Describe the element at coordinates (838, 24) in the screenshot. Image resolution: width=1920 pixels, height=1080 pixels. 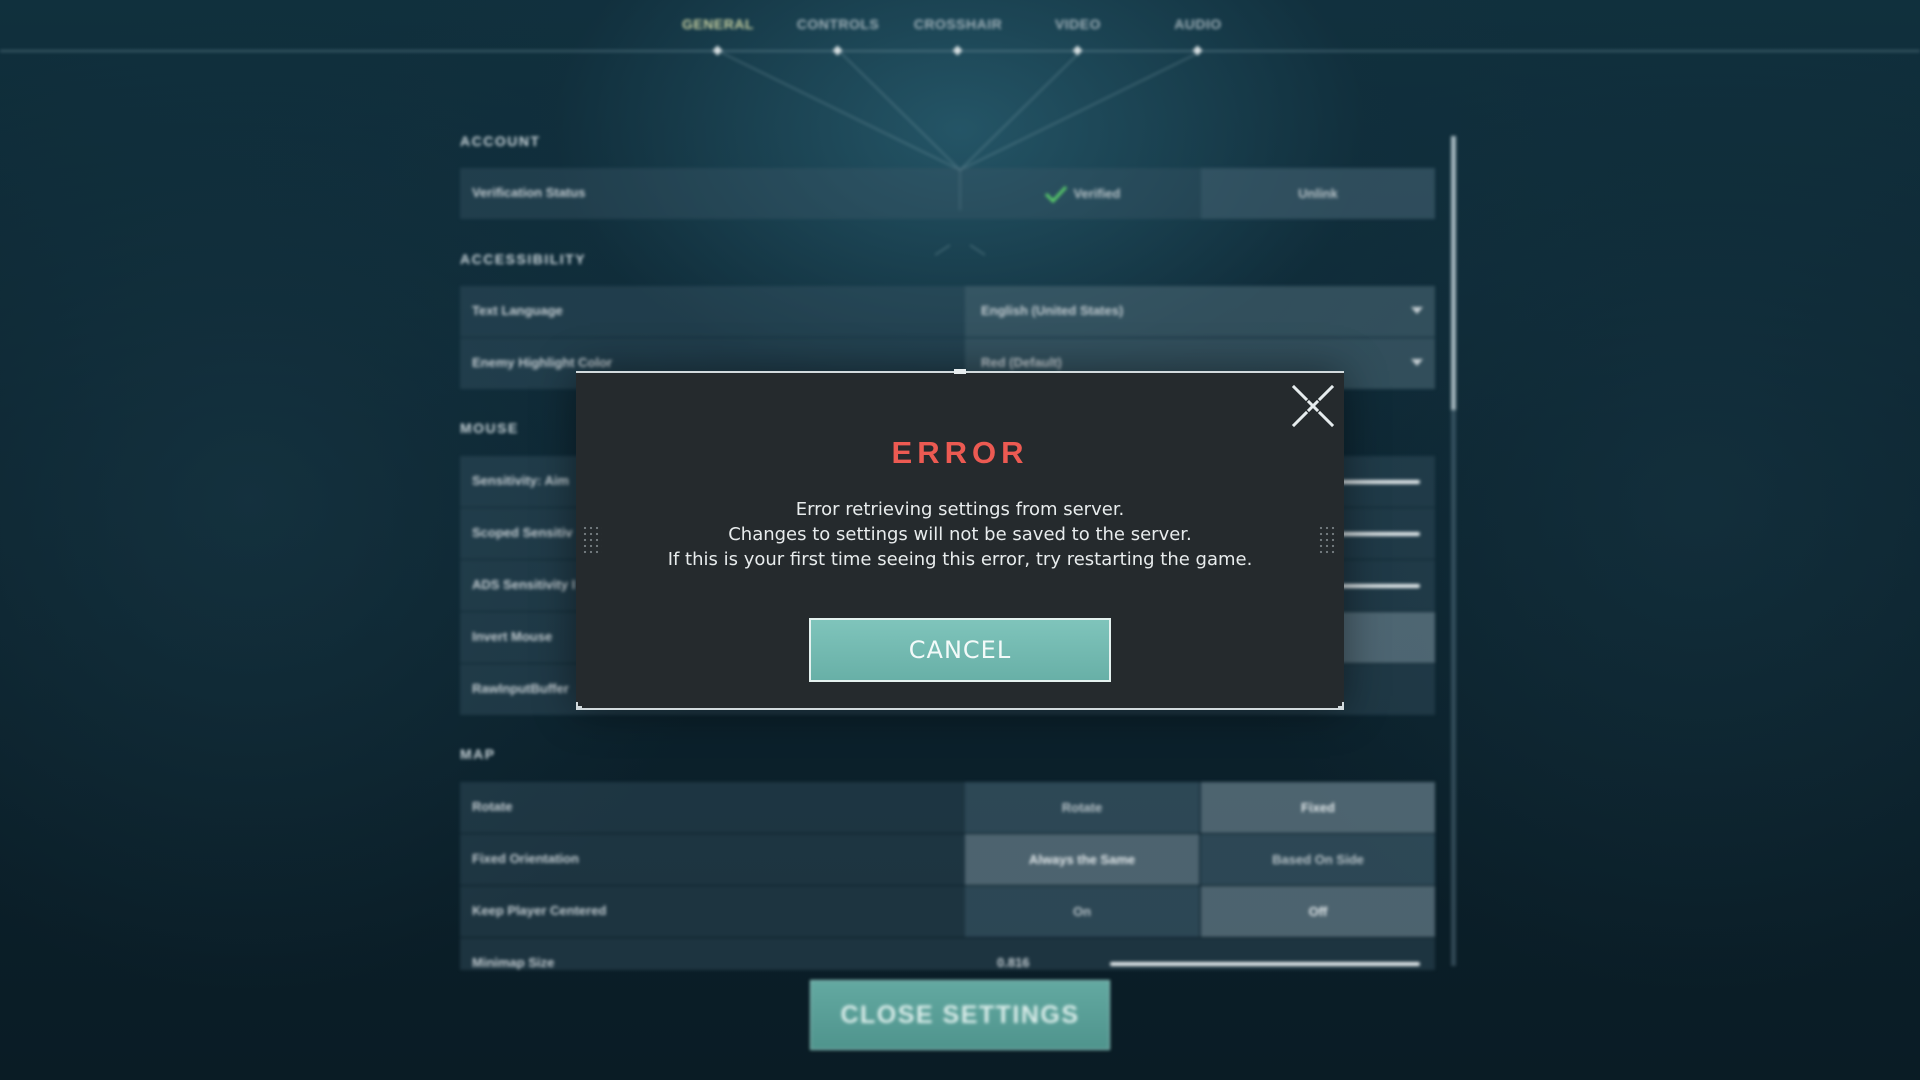
I see `tab-controls-label: CONTROLS` at that location.